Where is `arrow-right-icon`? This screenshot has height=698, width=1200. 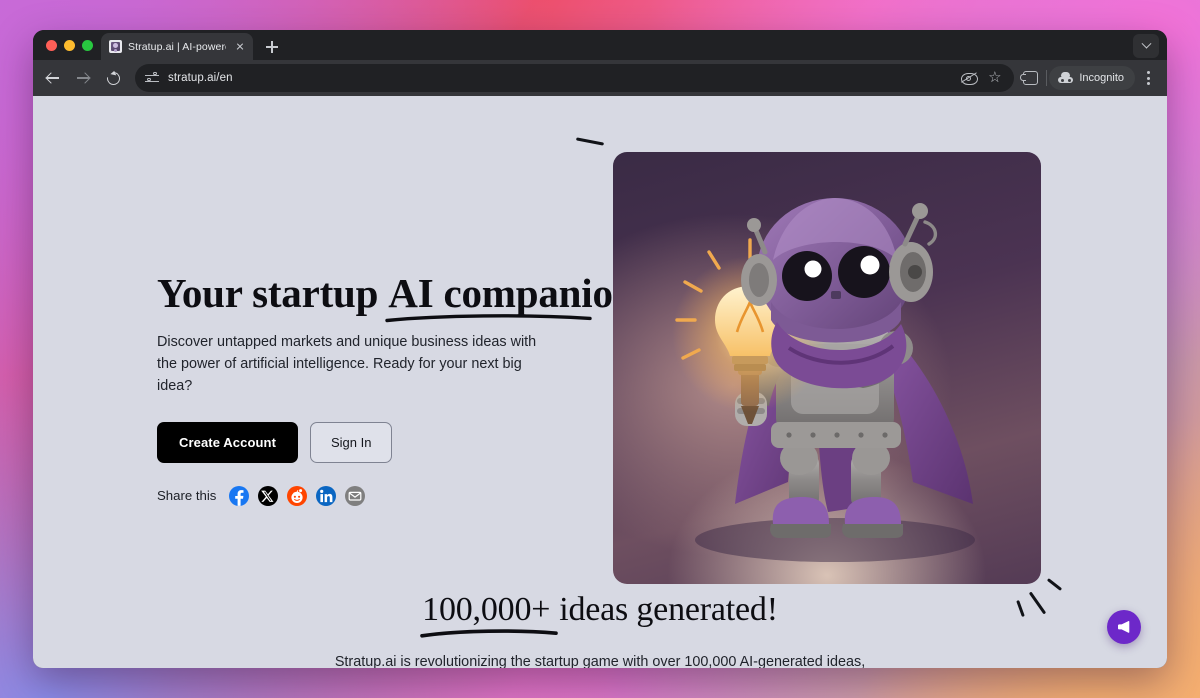 arrow-right-icon is located at coordinates (83, 78).